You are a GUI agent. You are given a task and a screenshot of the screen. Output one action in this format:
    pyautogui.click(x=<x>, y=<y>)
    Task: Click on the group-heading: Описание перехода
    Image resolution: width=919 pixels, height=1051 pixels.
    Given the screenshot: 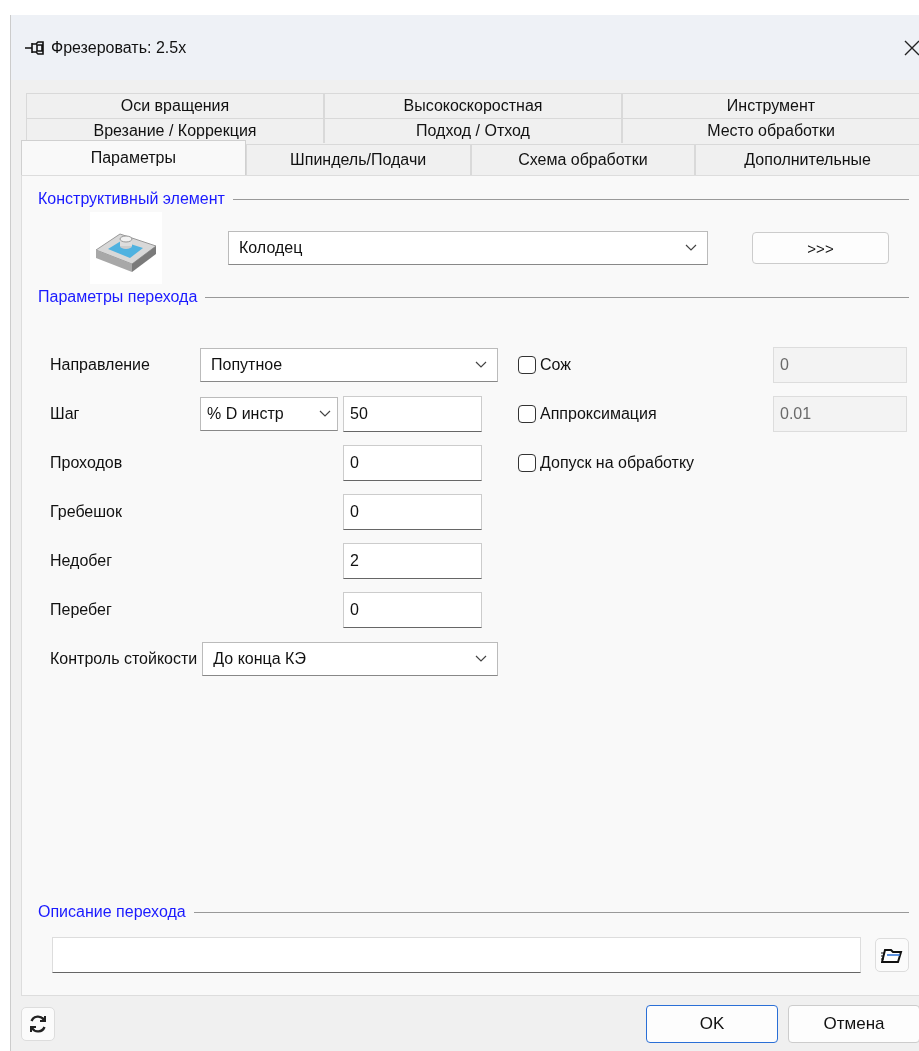 What is the action you would take?
    pyautogui.click(x=112, y=912)
    